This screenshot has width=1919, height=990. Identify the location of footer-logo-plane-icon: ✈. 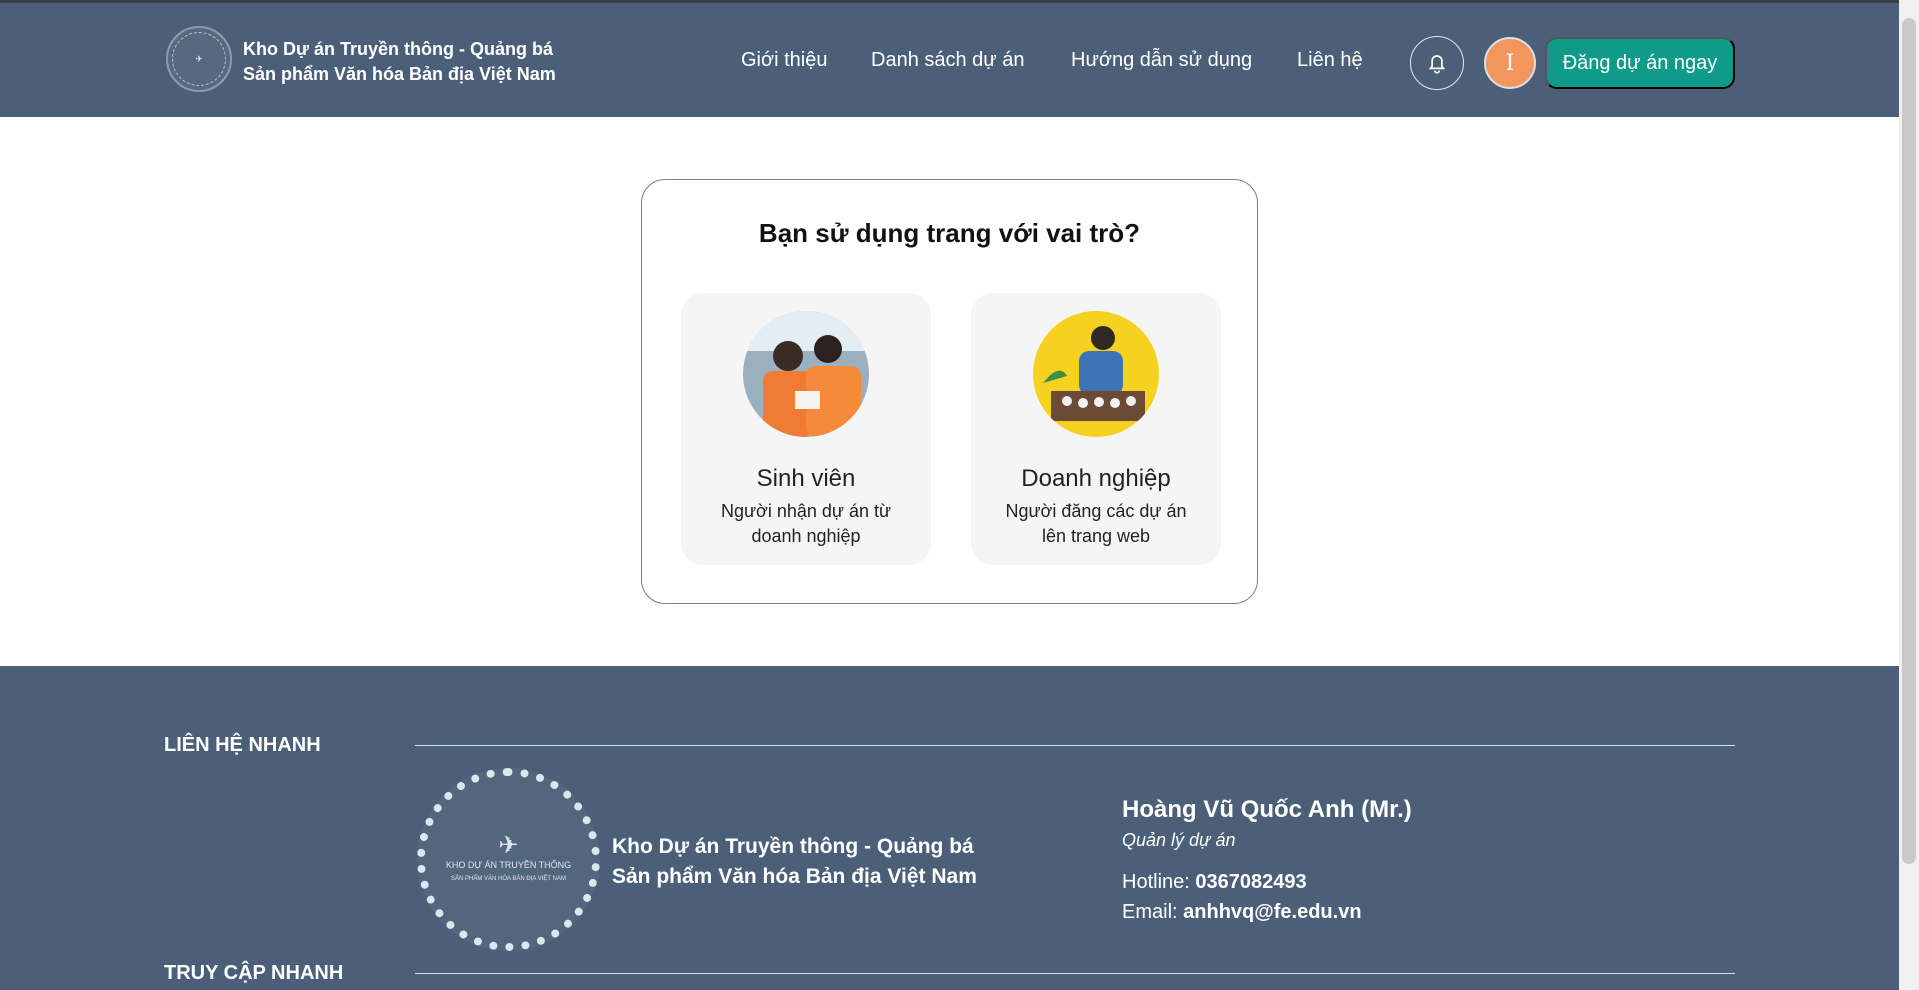
(508, 845).